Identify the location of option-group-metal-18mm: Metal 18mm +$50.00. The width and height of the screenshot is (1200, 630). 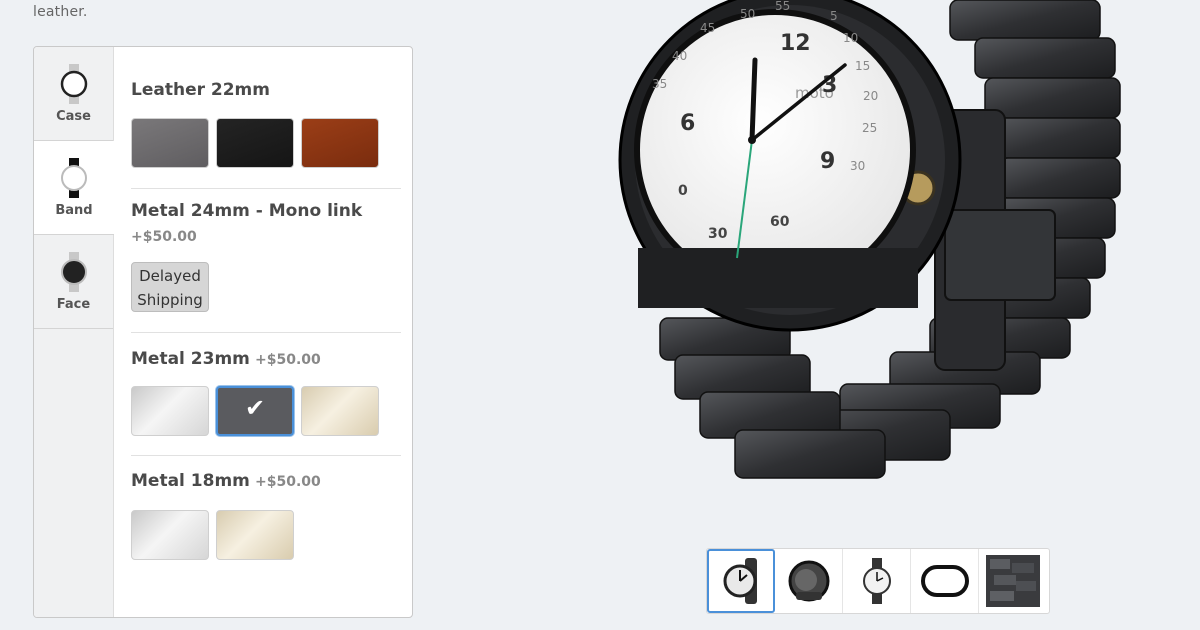
(266, 536).